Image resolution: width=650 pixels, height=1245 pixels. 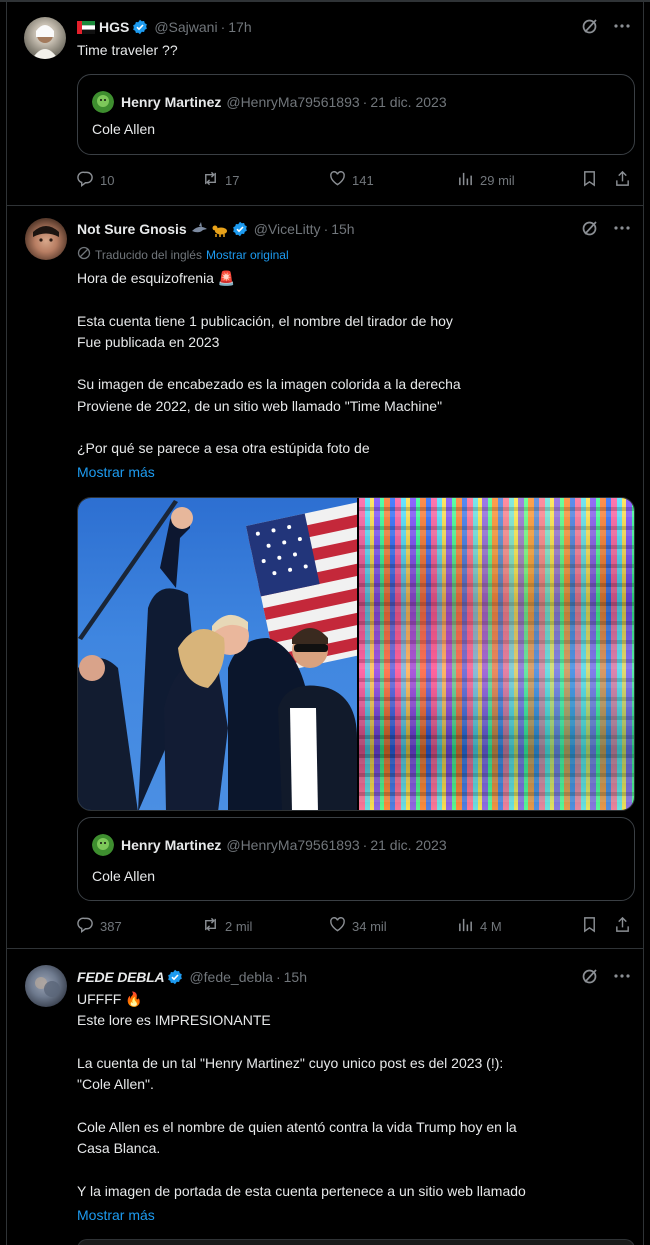 I want to click on views-button: 29 mil, so click(x=486, y=180).